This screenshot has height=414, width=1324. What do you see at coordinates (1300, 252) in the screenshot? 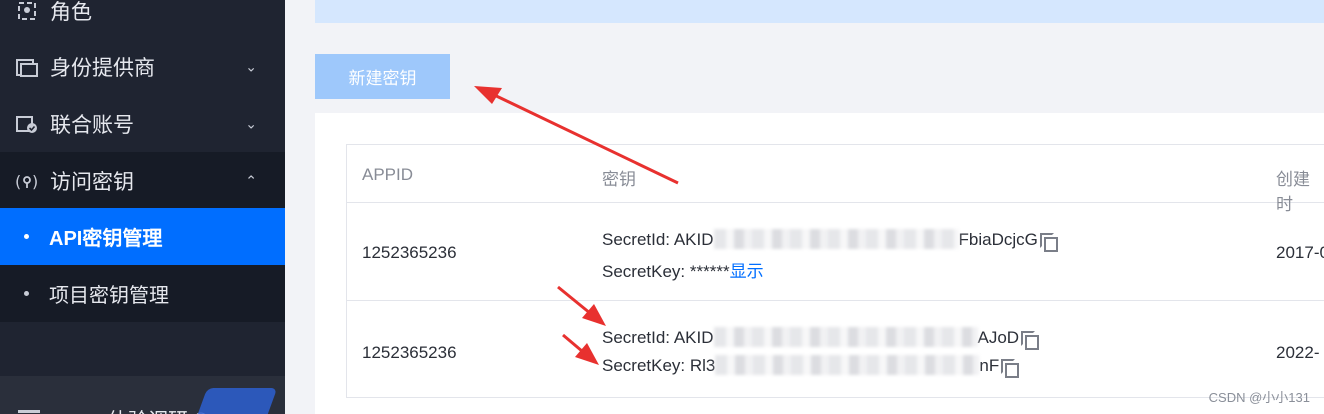
I see `created-time: 2017-0` at bounding box center [1300, 252].